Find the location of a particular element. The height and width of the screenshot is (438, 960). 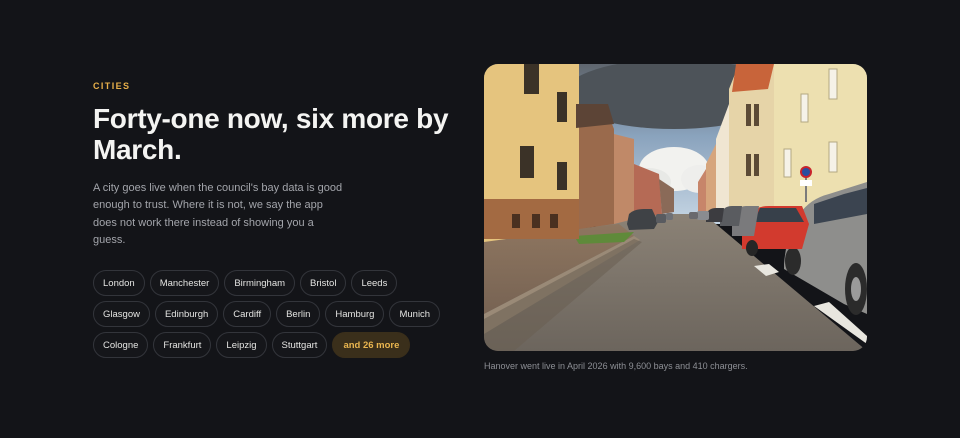

section-eyebrow: CITIES is located at coordinates (112, 86).